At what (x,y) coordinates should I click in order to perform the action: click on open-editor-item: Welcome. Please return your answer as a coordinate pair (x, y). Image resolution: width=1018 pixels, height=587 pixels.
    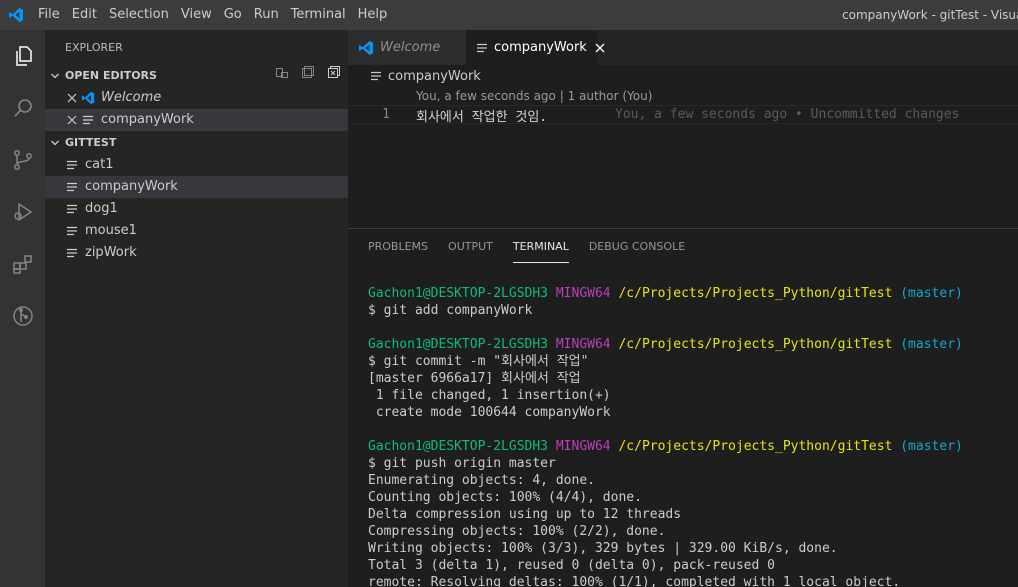
    Looking at the image, I should click on (196, 98).